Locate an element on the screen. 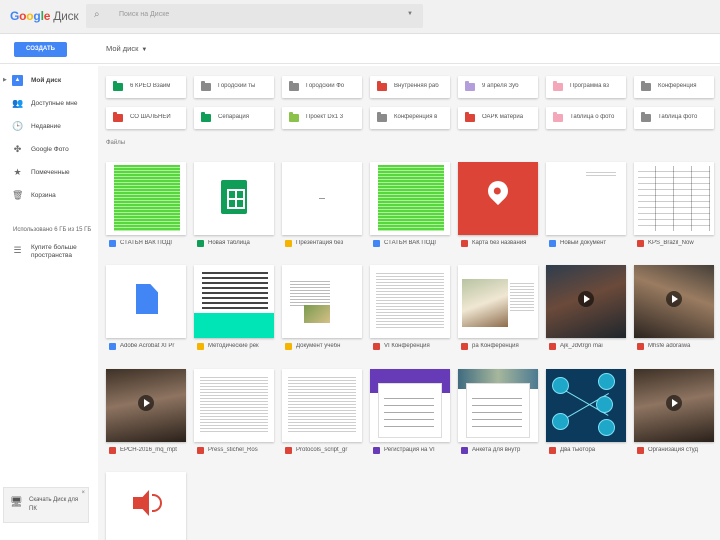  file-item is located at coordinates (146, 506).